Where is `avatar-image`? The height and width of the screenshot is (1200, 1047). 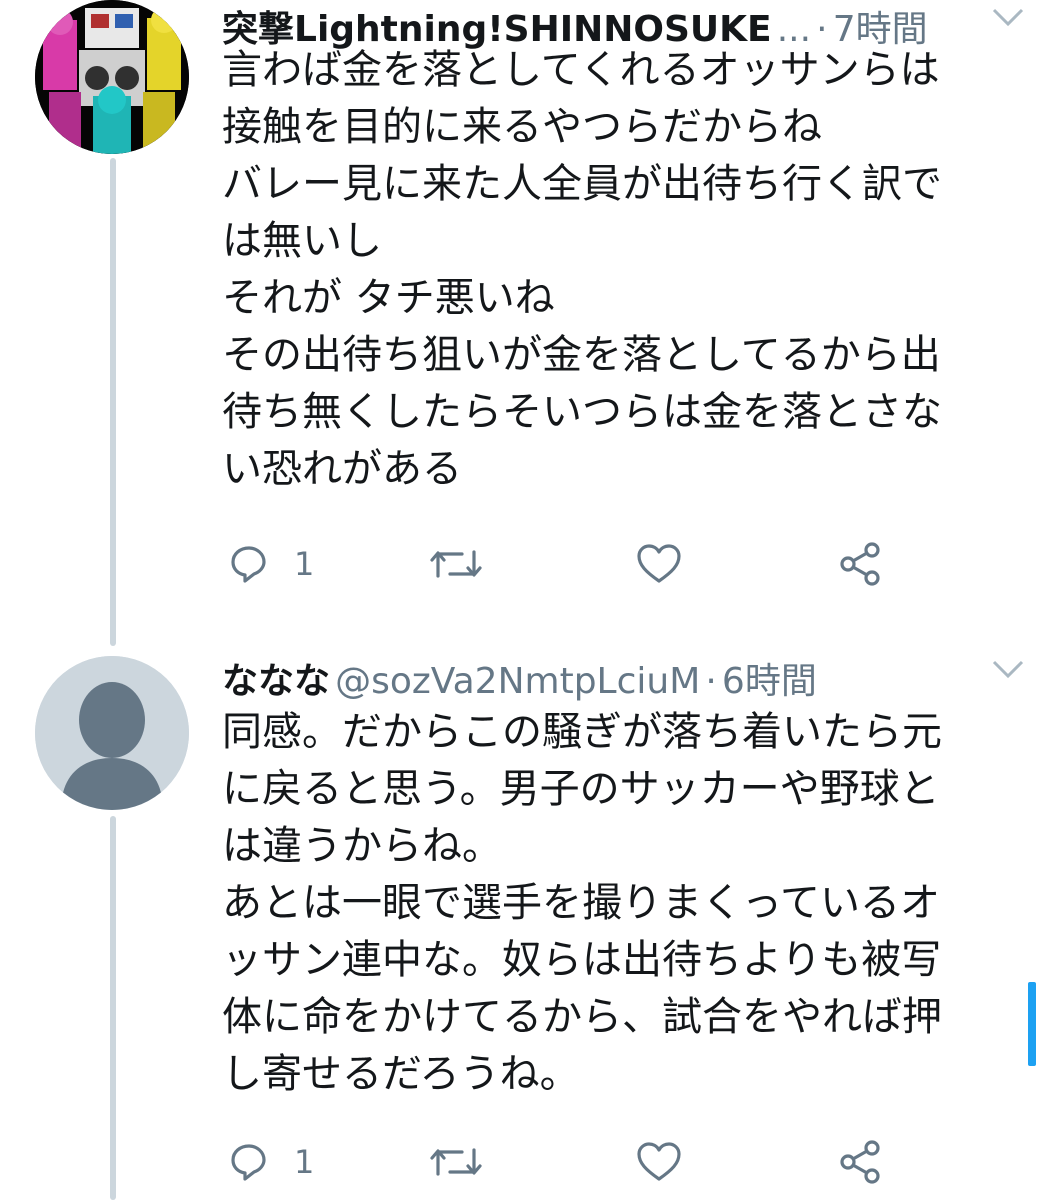
avatar-image is located at coordinates (112, 77).